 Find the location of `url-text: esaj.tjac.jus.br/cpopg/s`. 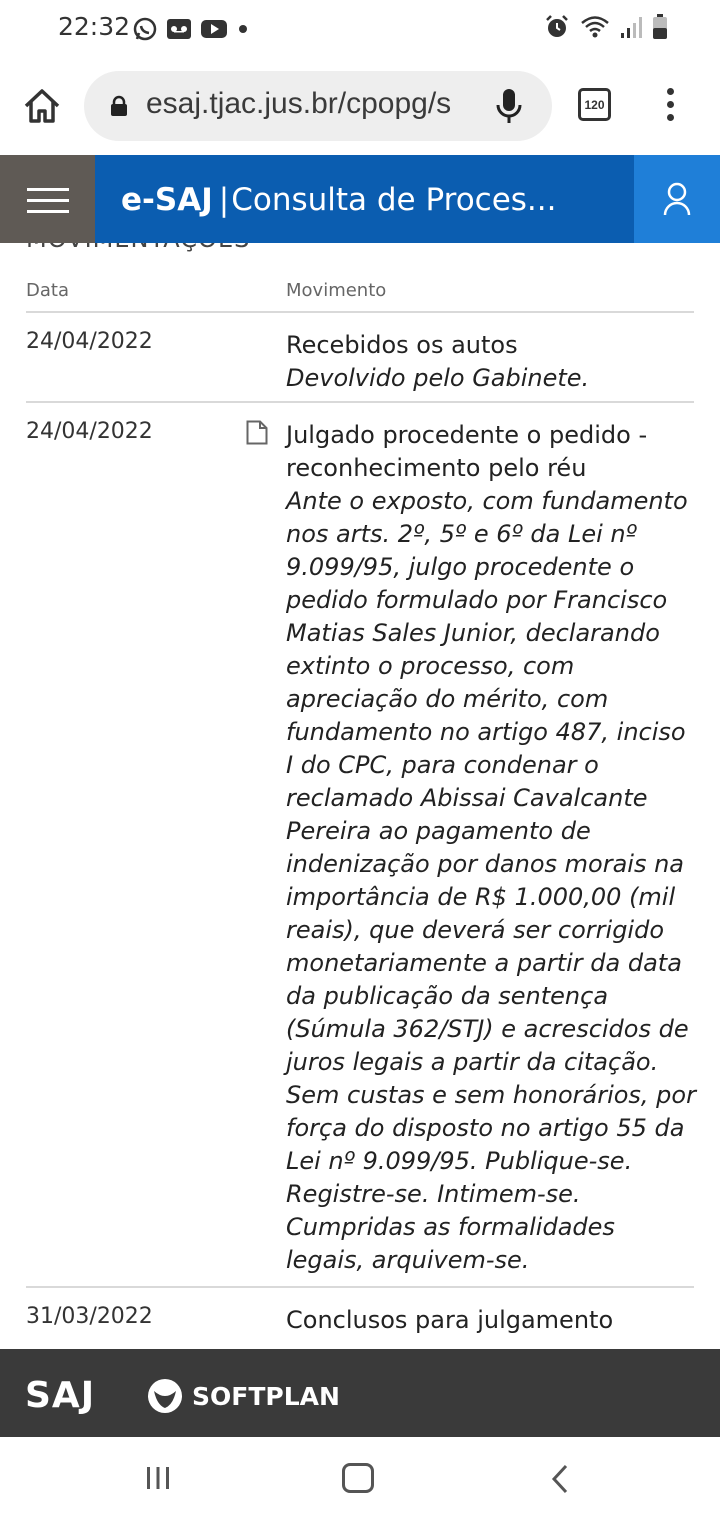

url-text: esaj.tjac.jus.br/cpopg/s is located at coordinates (316, 104).